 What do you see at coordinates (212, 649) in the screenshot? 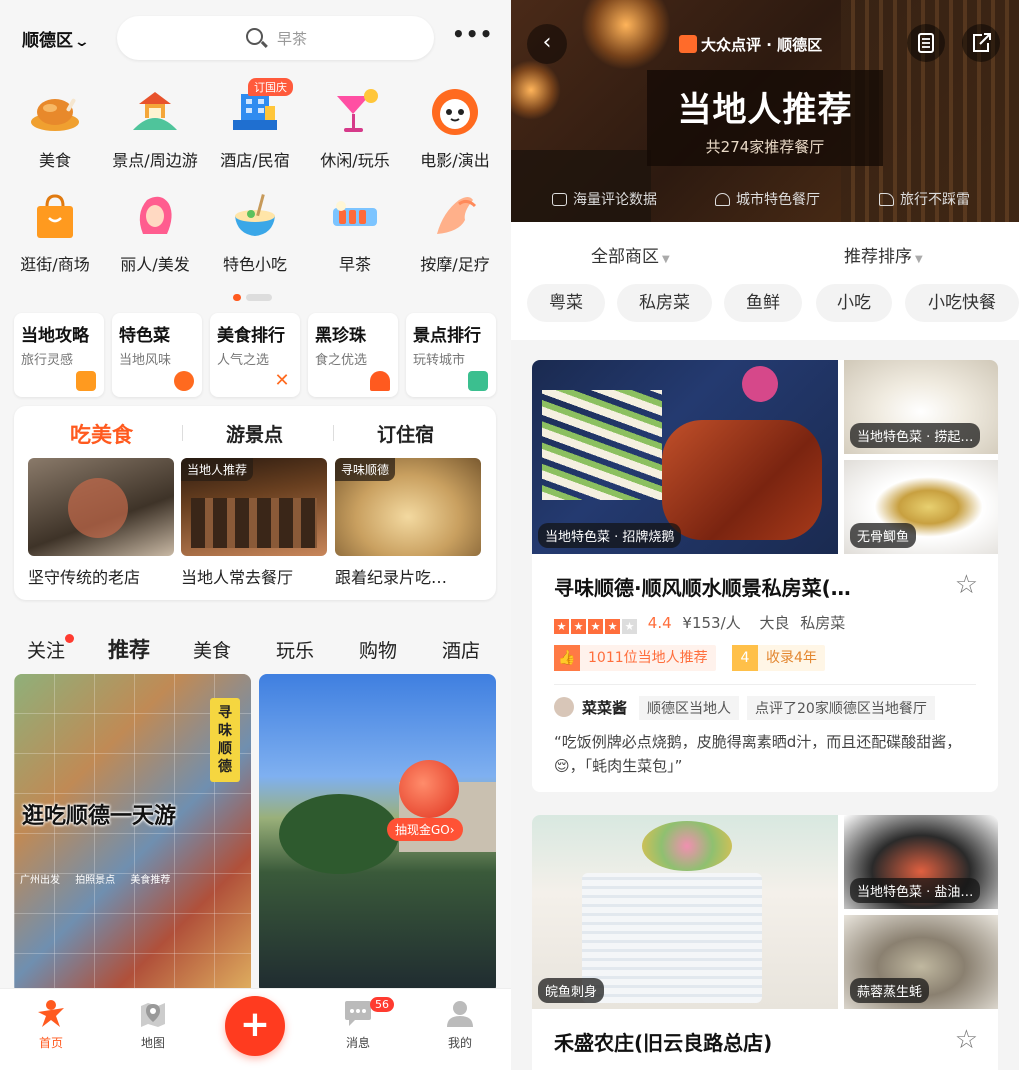
I see `tab-food: 美食` at bounding box center [212, 649].